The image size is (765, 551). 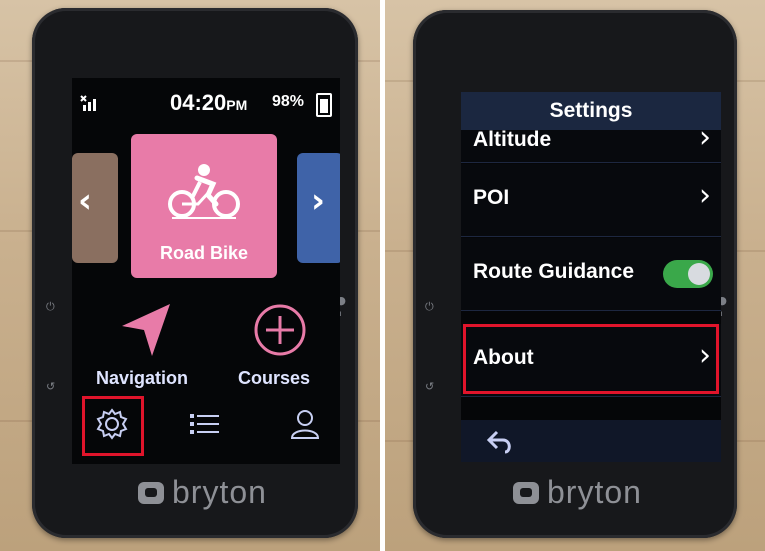 What do you see at coordinates (95, 208) in the screenshot?
I see `prev-profile-card: ‹` at bounding box center [95, 208].